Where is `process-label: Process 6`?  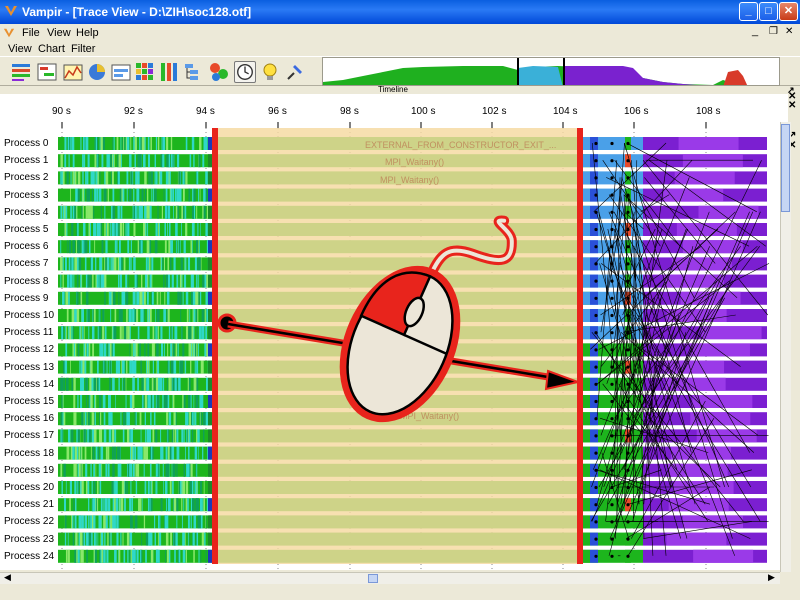
process-label: Process 6 is located at coordinates (26, 246).